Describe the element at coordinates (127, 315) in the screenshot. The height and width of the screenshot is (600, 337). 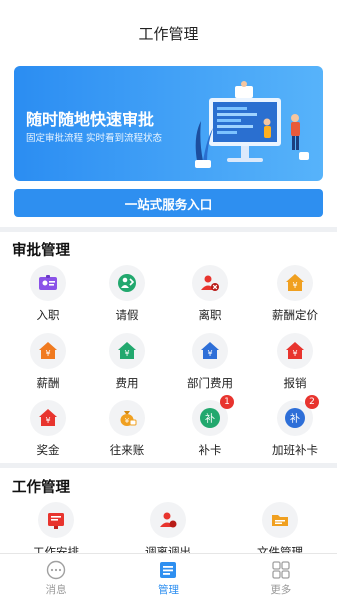
I see `approval-item-label: 请假` at that location.